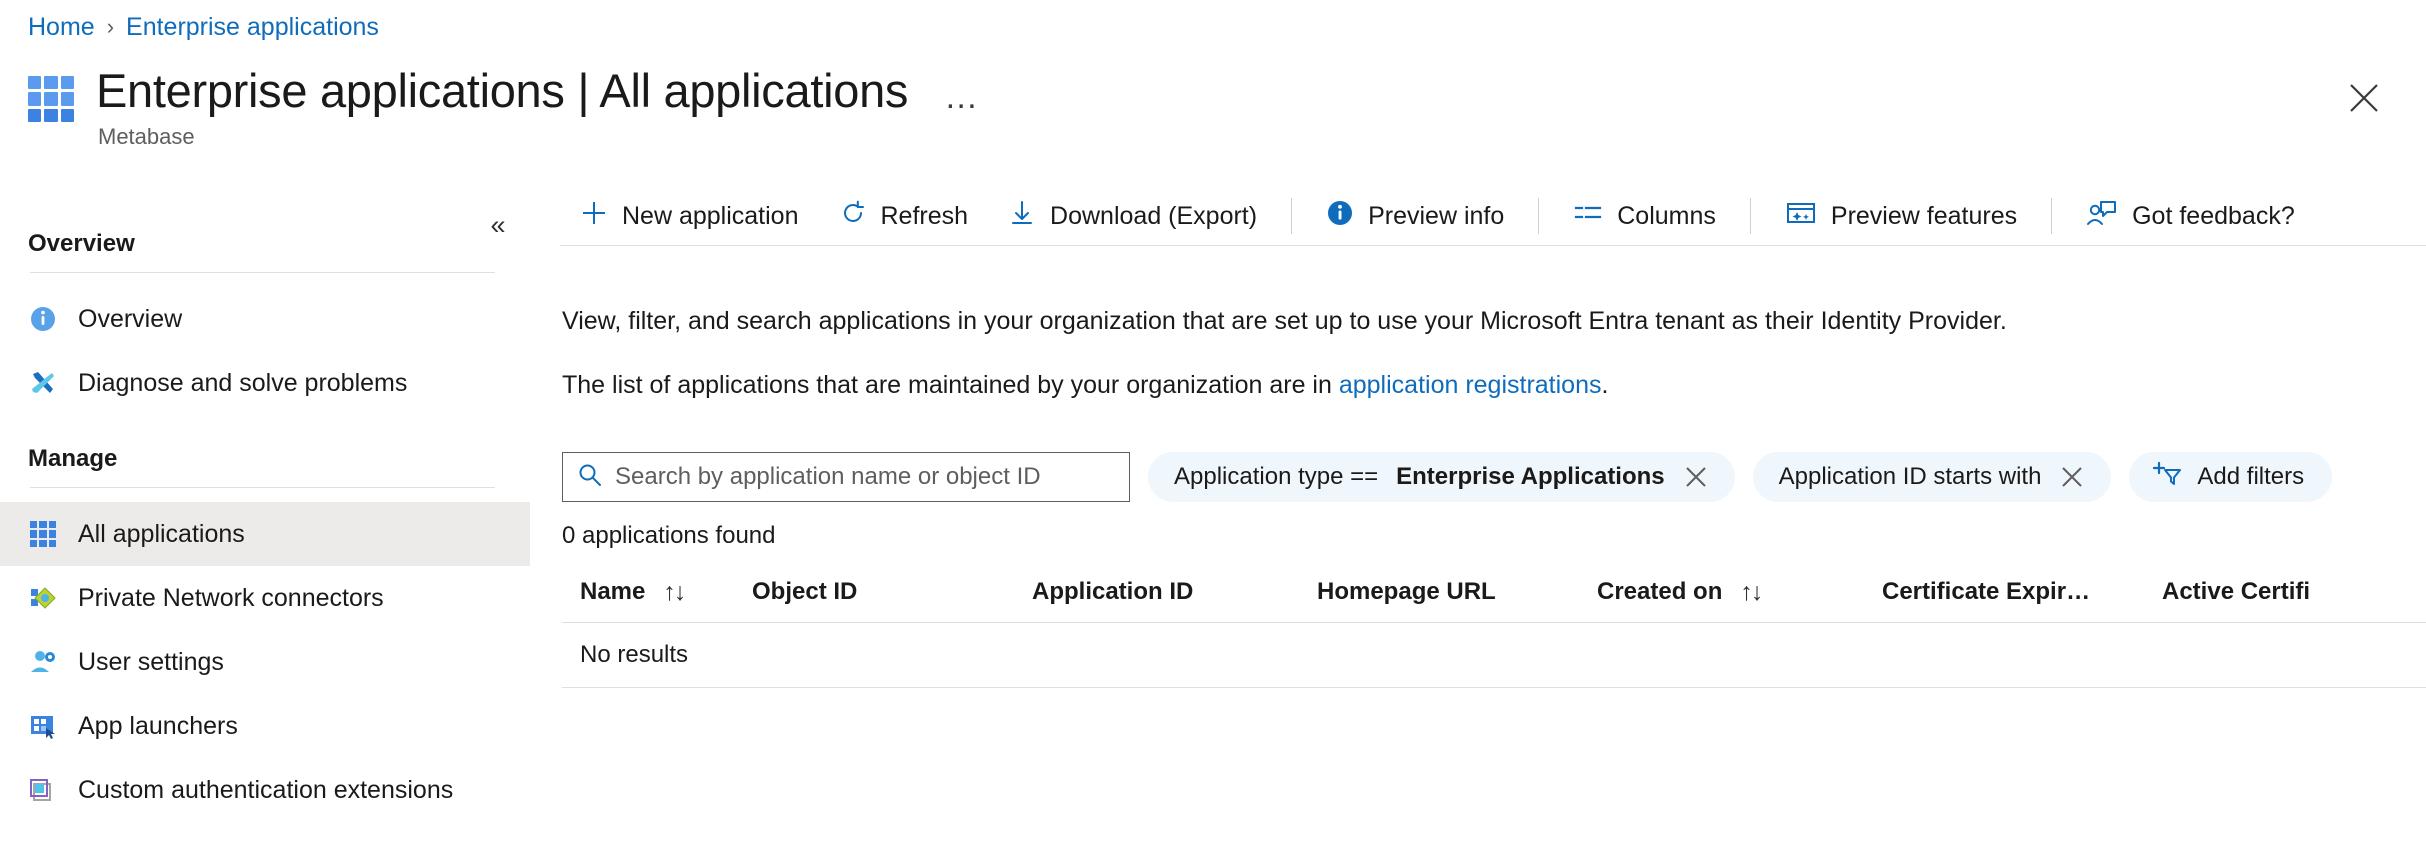 The image size is (2426, 843). I want to click on column-label: Active Certifi, so click(2236, 591).